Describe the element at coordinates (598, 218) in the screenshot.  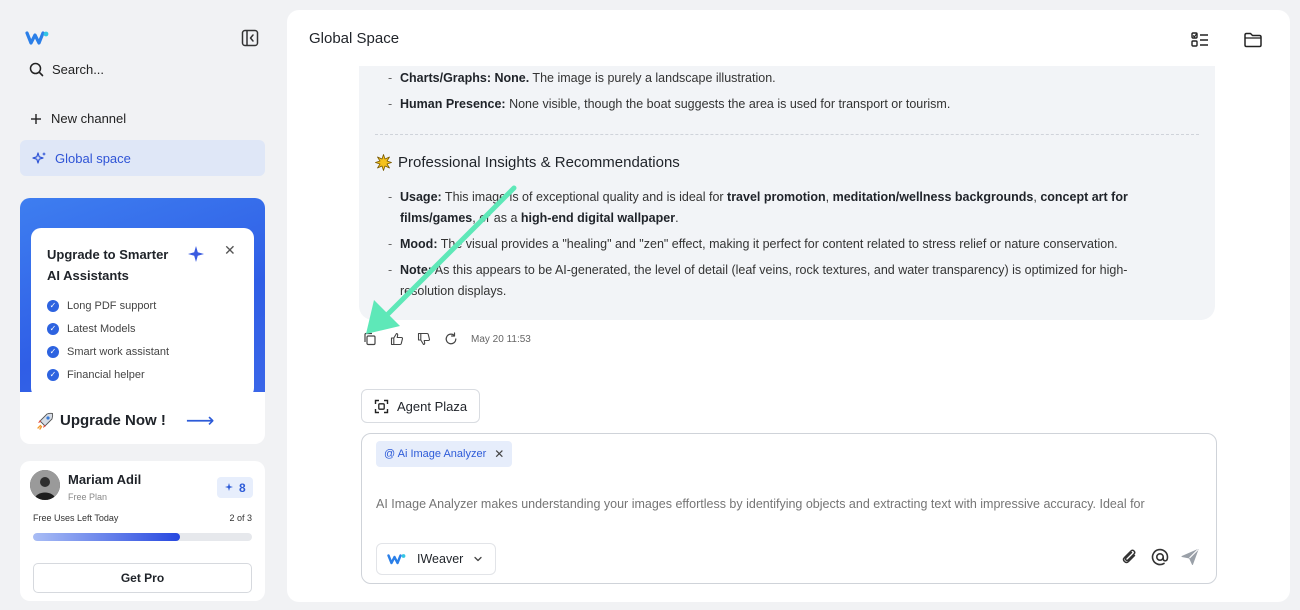
I see `item-emphasis: high-end digital wallpaper` at that location.